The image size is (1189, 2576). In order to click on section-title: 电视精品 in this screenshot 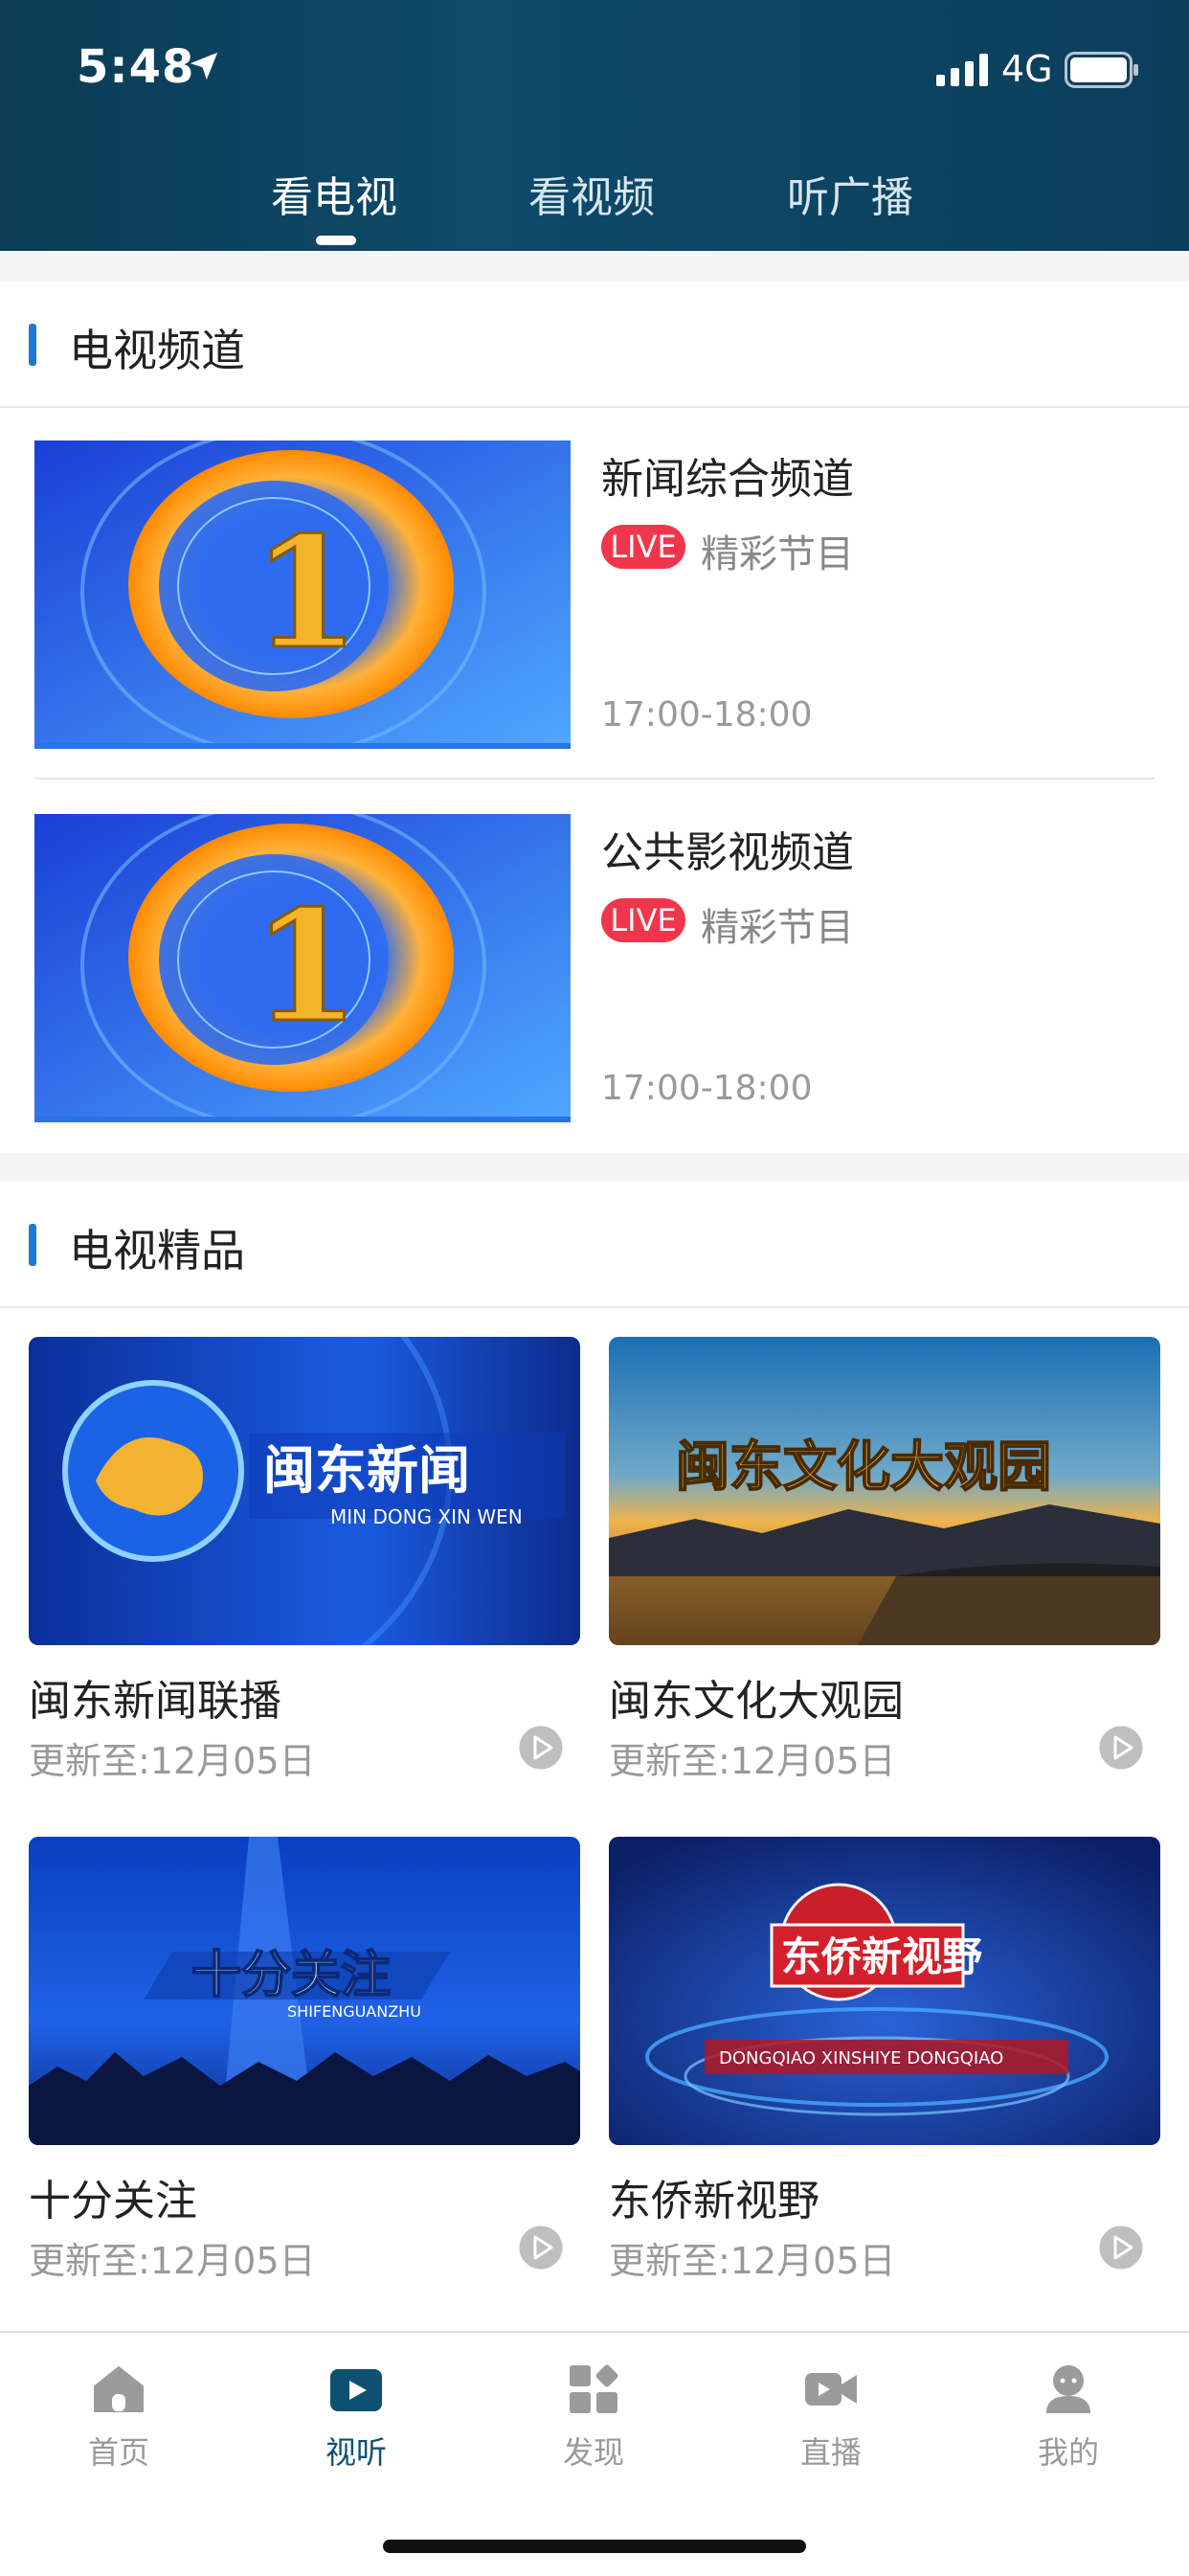, I will do `click(157, 1251)`.